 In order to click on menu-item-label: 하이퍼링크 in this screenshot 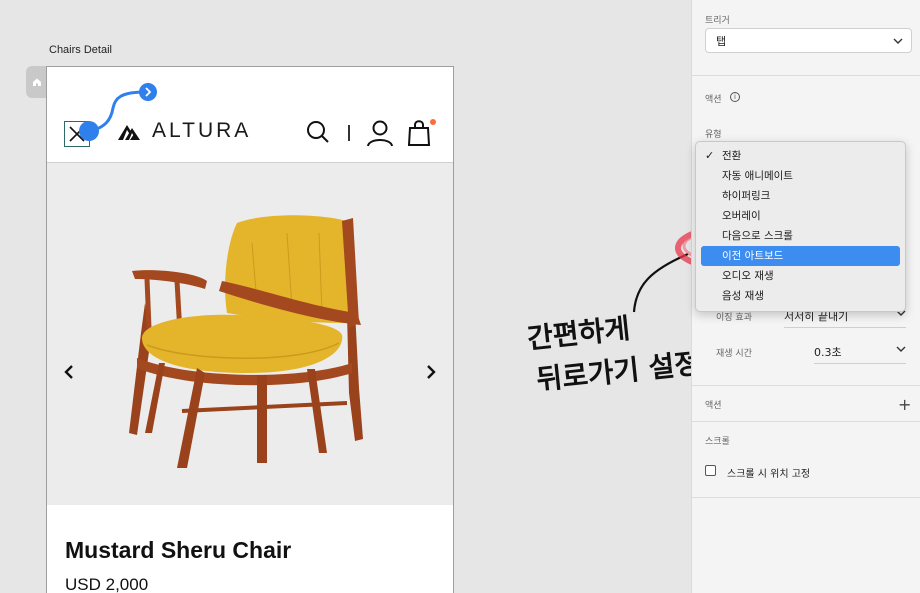, I will do `click(746, 196)`.